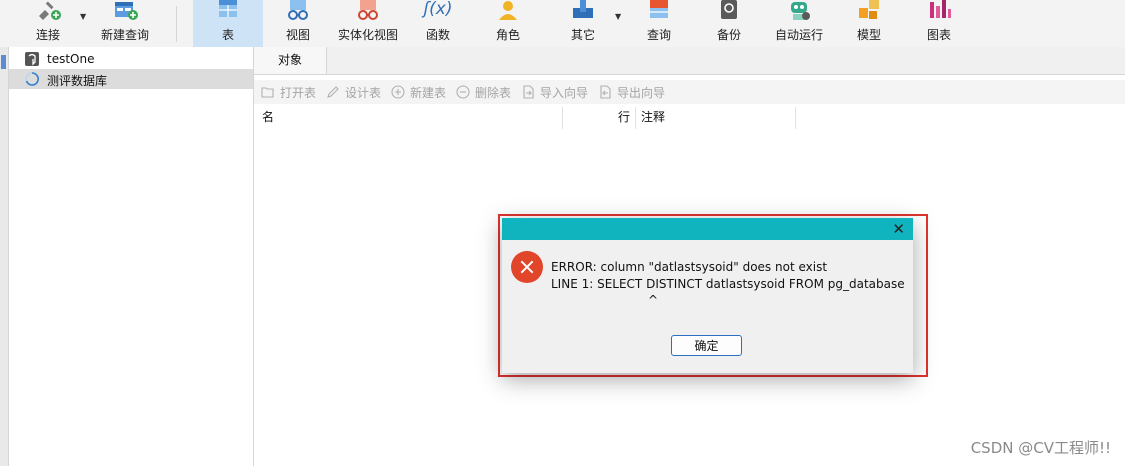 The image size is (1125, 466). I want to click on new-query-label: 新建查询, so click(124, 35).